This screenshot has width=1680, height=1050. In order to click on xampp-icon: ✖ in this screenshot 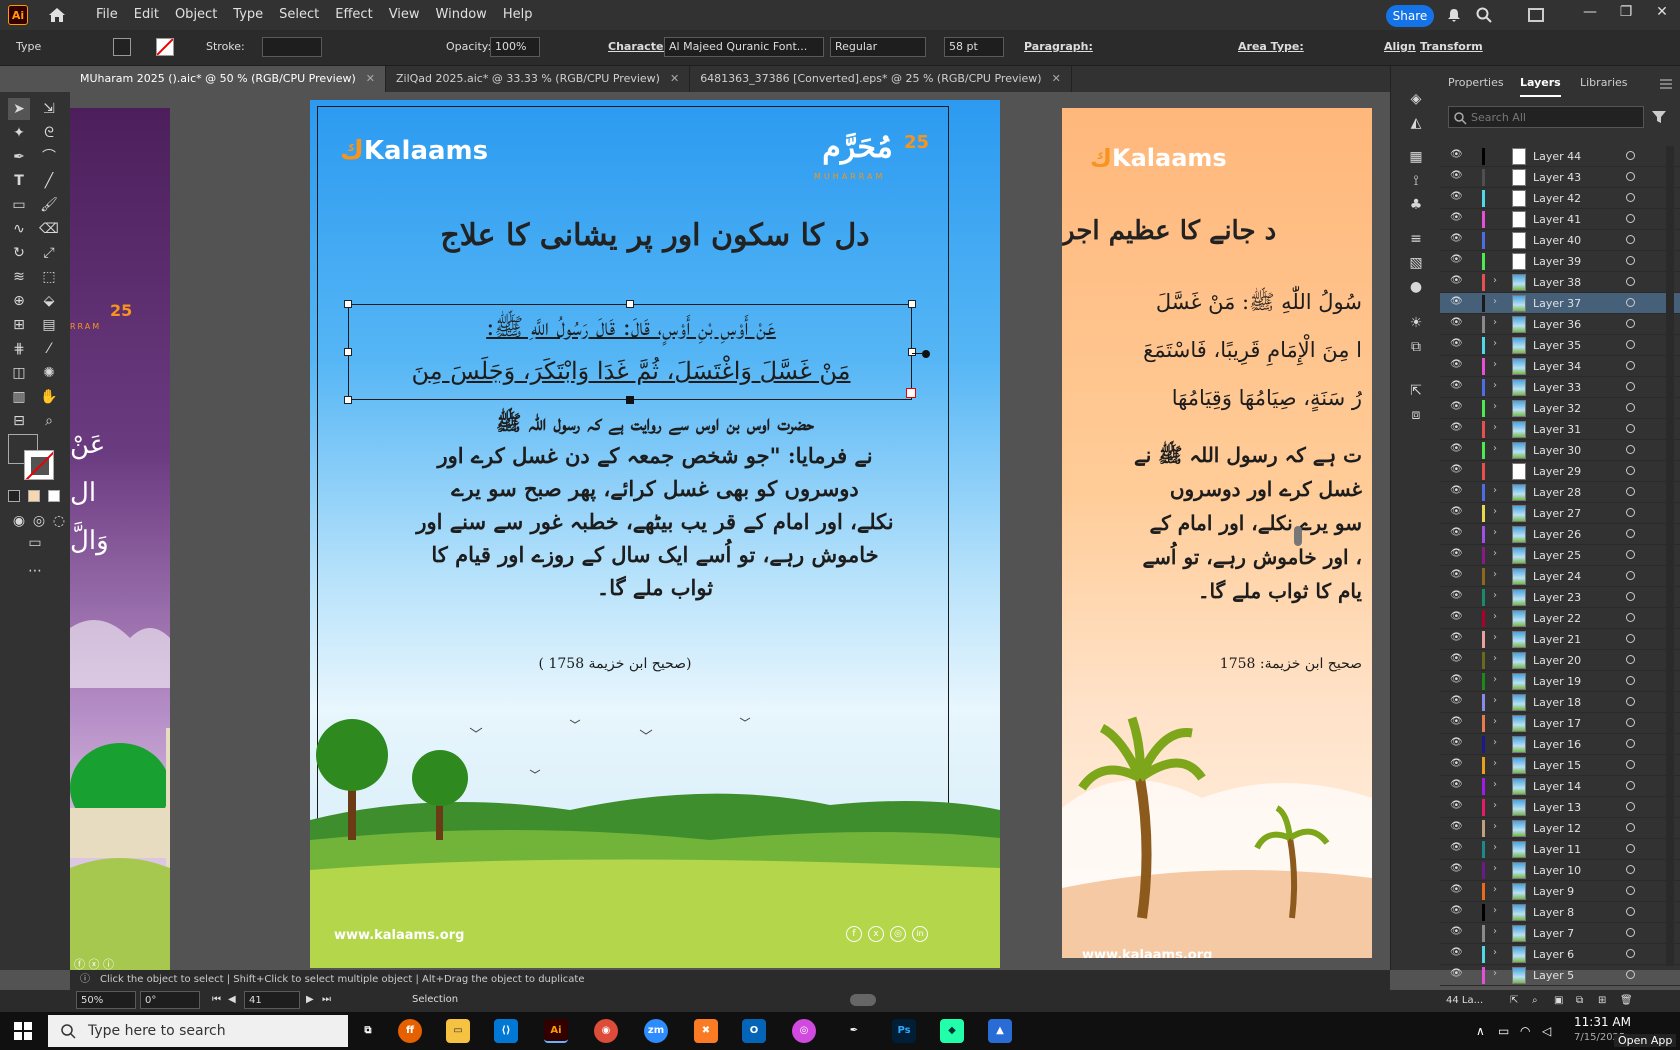, I will do `click(706, 1031)`.